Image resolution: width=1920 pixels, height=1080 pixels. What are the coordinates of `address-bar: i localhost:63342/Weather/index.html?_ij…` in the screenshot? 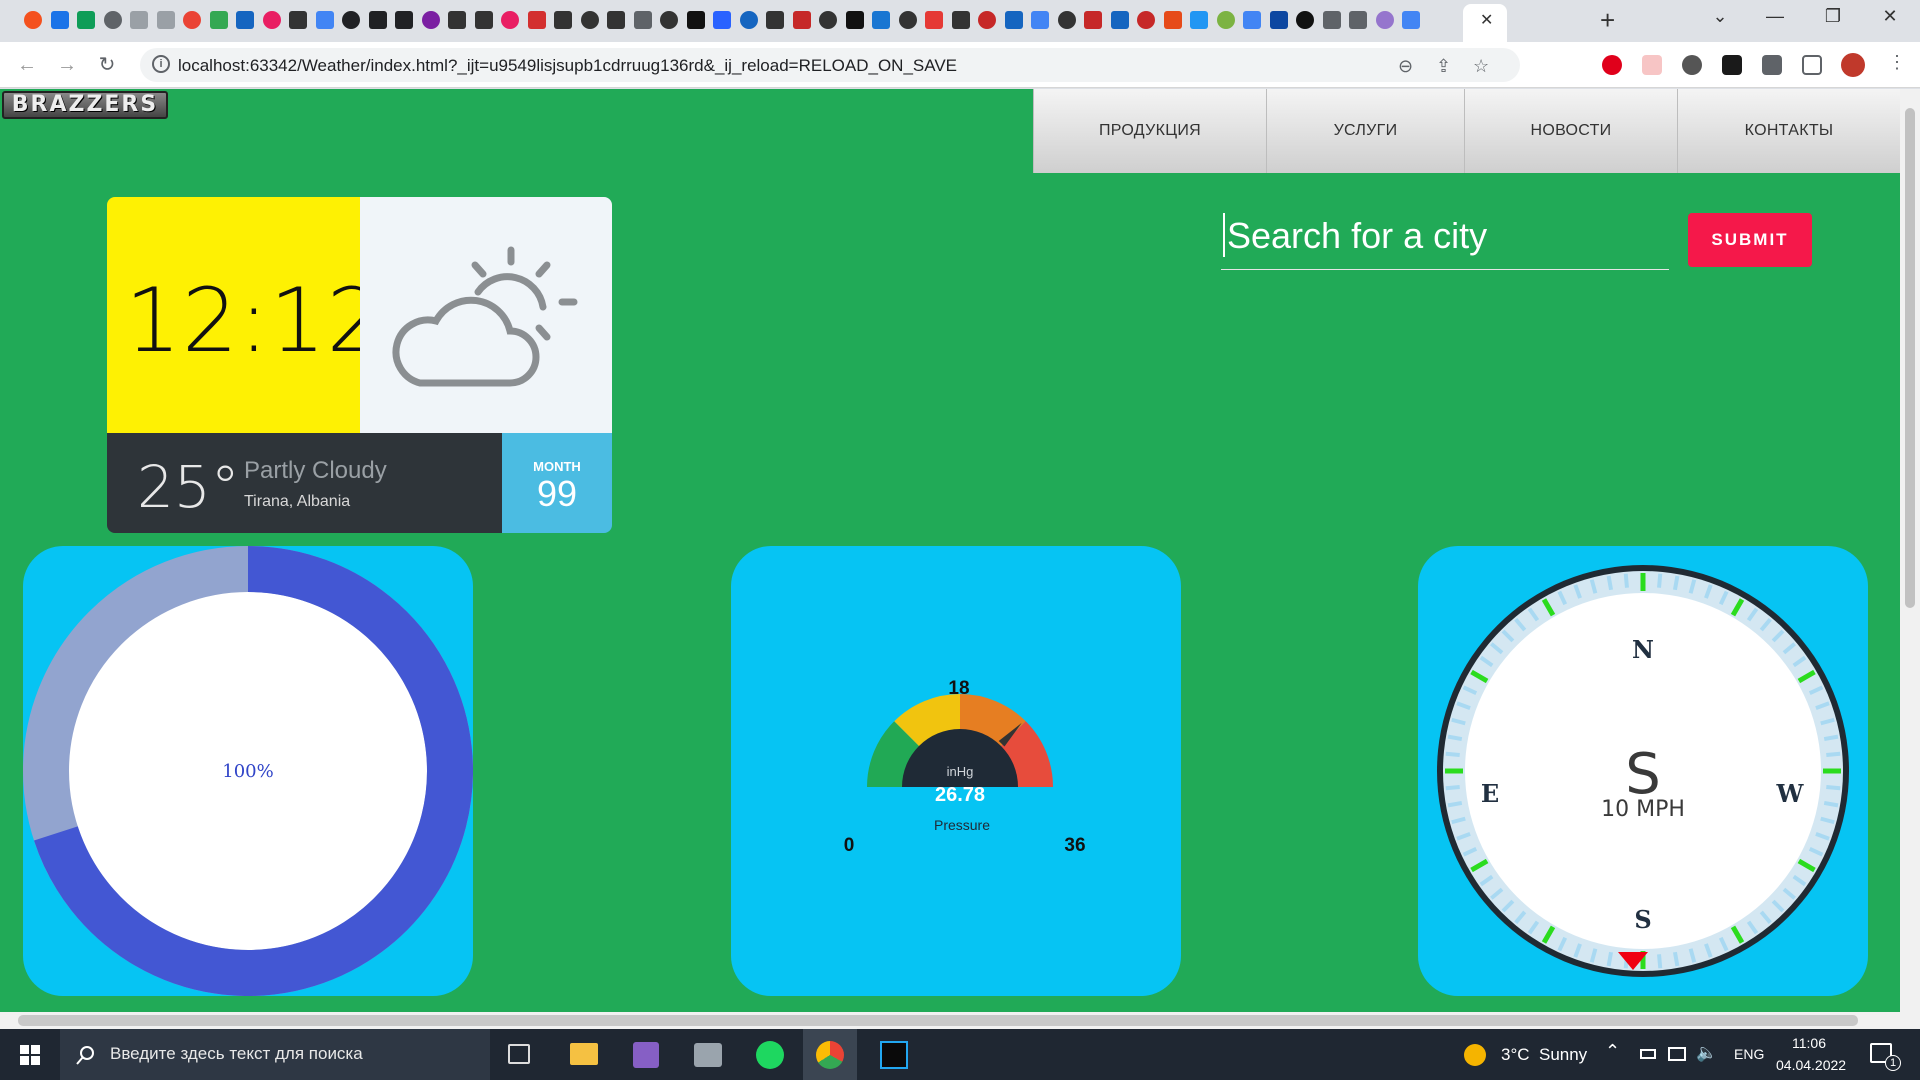 It's located at (830, 65).